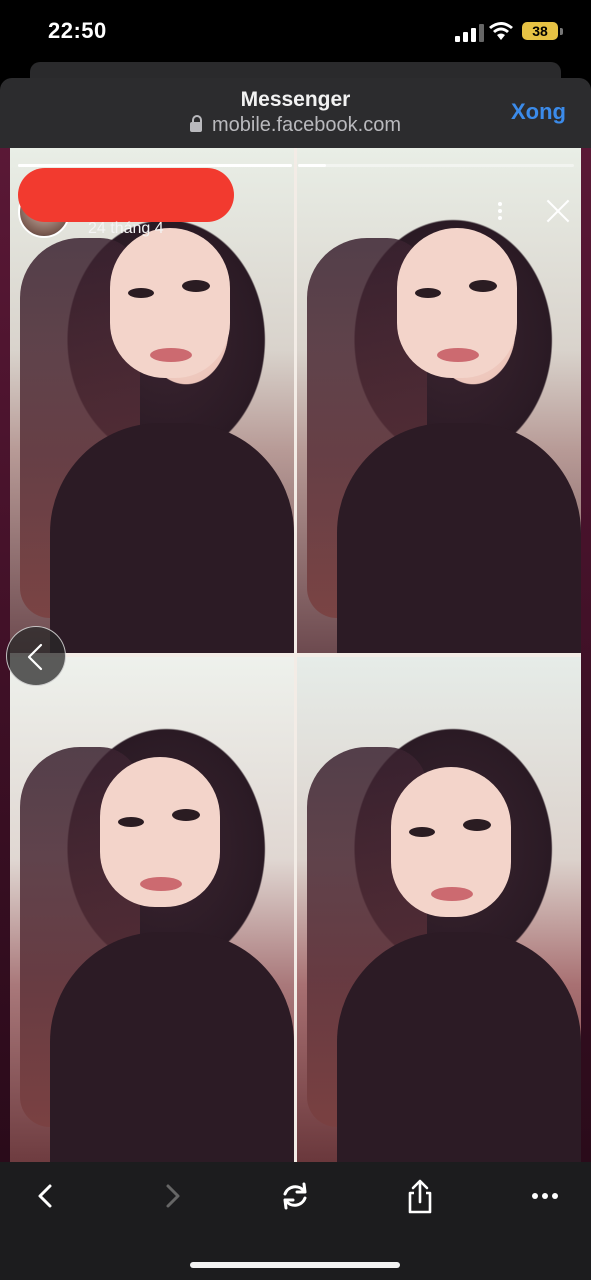  What do you see at coordinates (172, 1198) in the screenshot?
I see `forward-icon` at bounding box center [172, 1198].